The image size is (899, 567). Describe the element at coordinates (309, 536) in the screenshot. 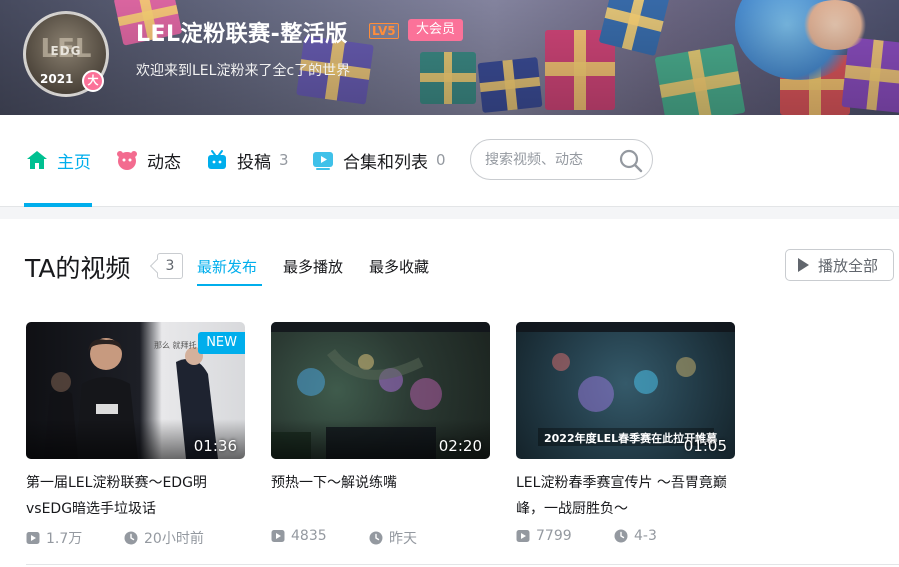

I see `play-count-value: 4835` at that location.